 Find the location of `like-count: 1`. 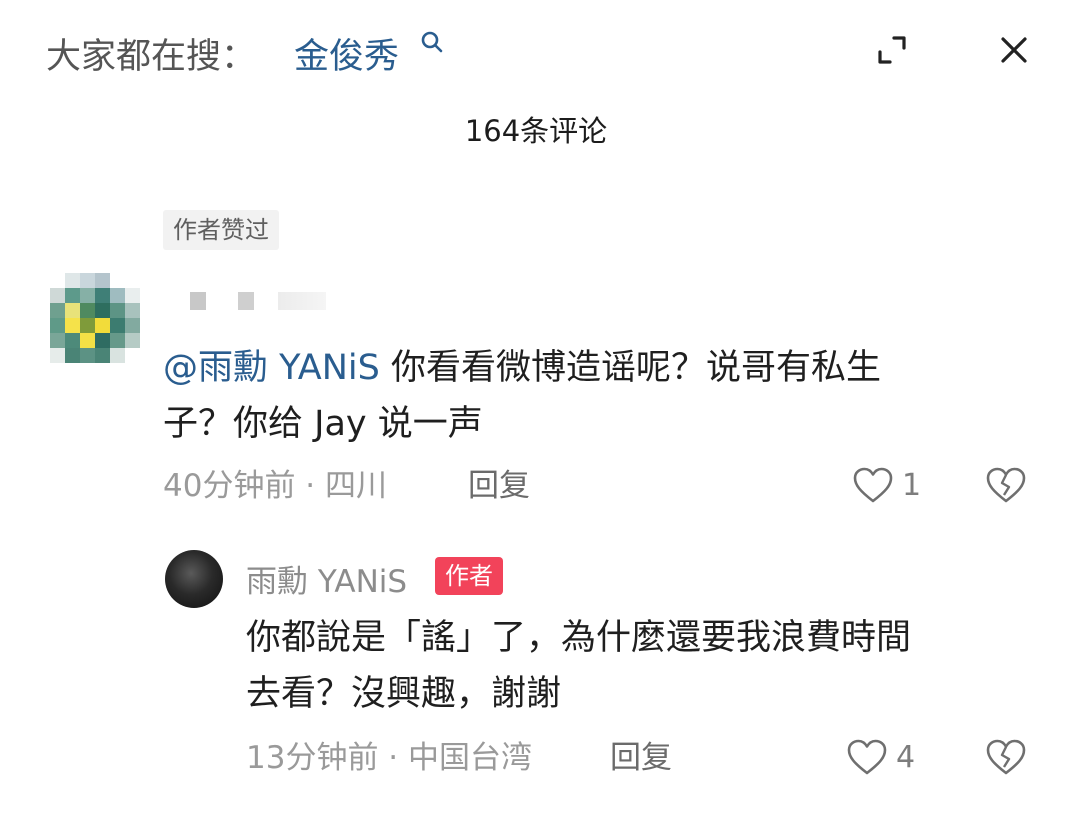

like-count: 1 is located at coordinates (912, 485).